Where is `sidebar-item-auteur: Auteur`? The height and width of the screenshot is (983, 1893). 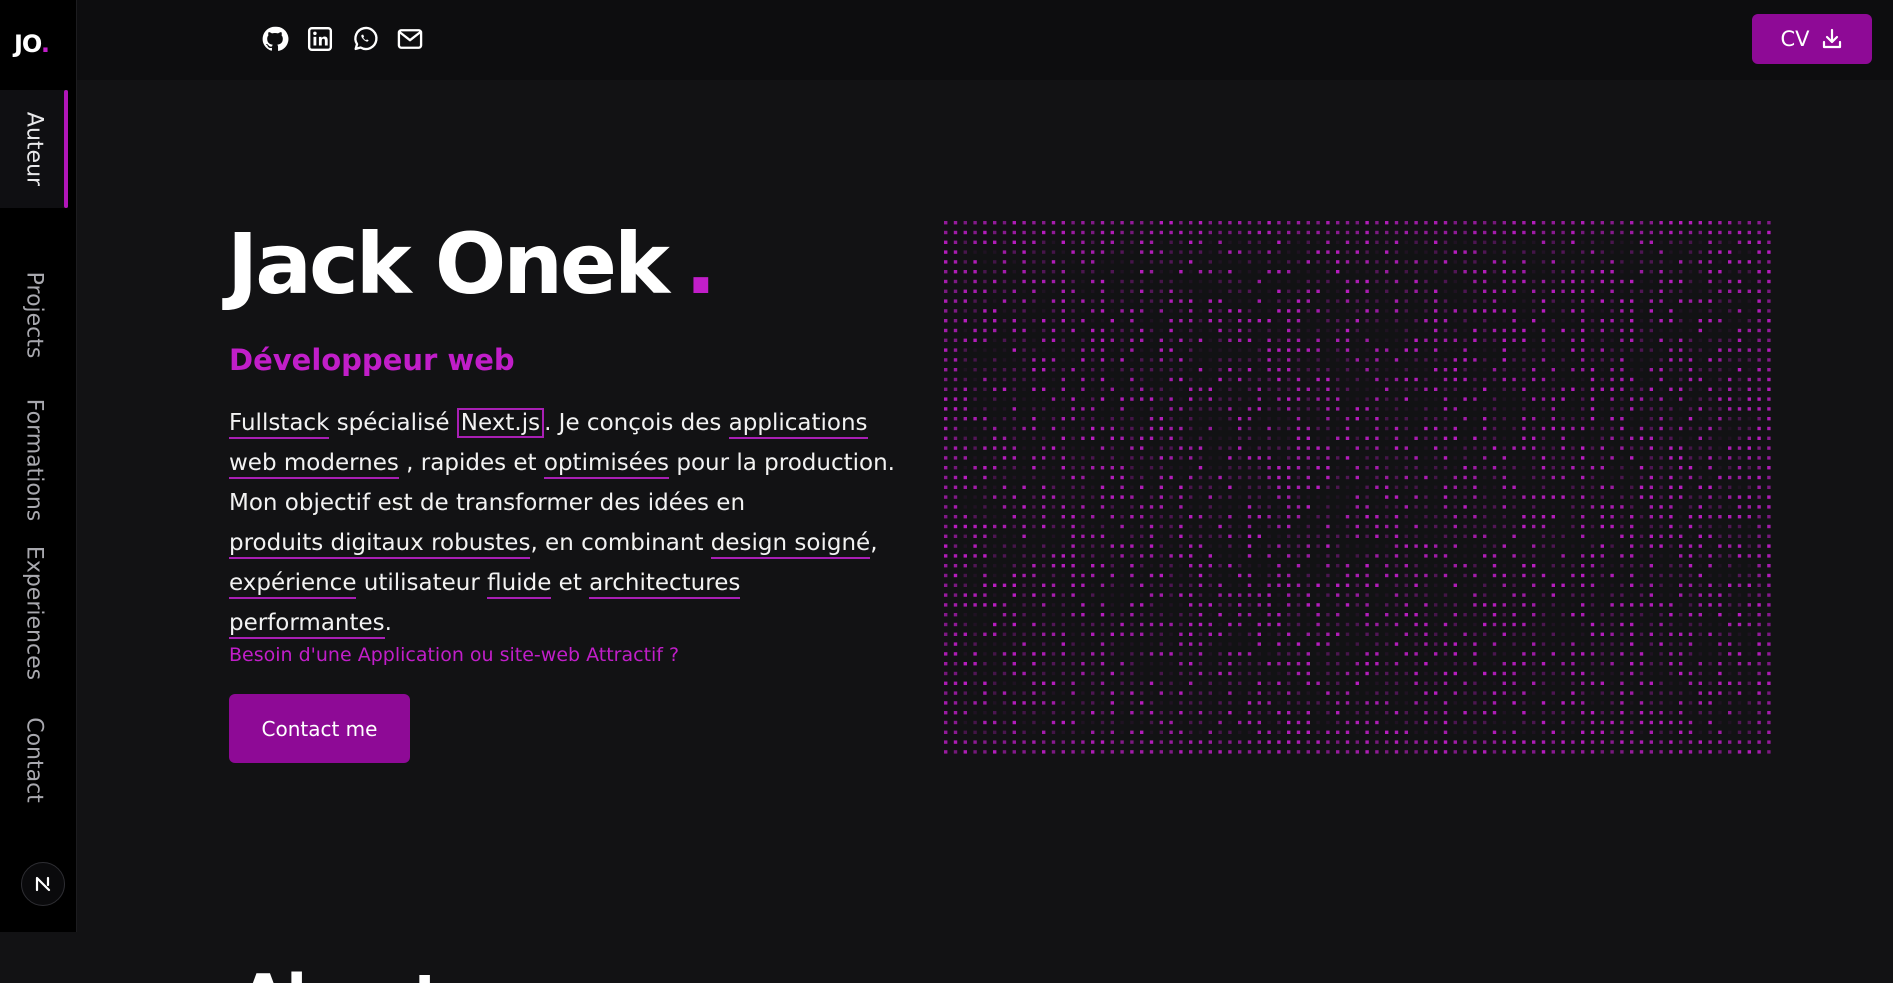
sidebar-item-auteur: Auteur is located at coordinates (34, 149).